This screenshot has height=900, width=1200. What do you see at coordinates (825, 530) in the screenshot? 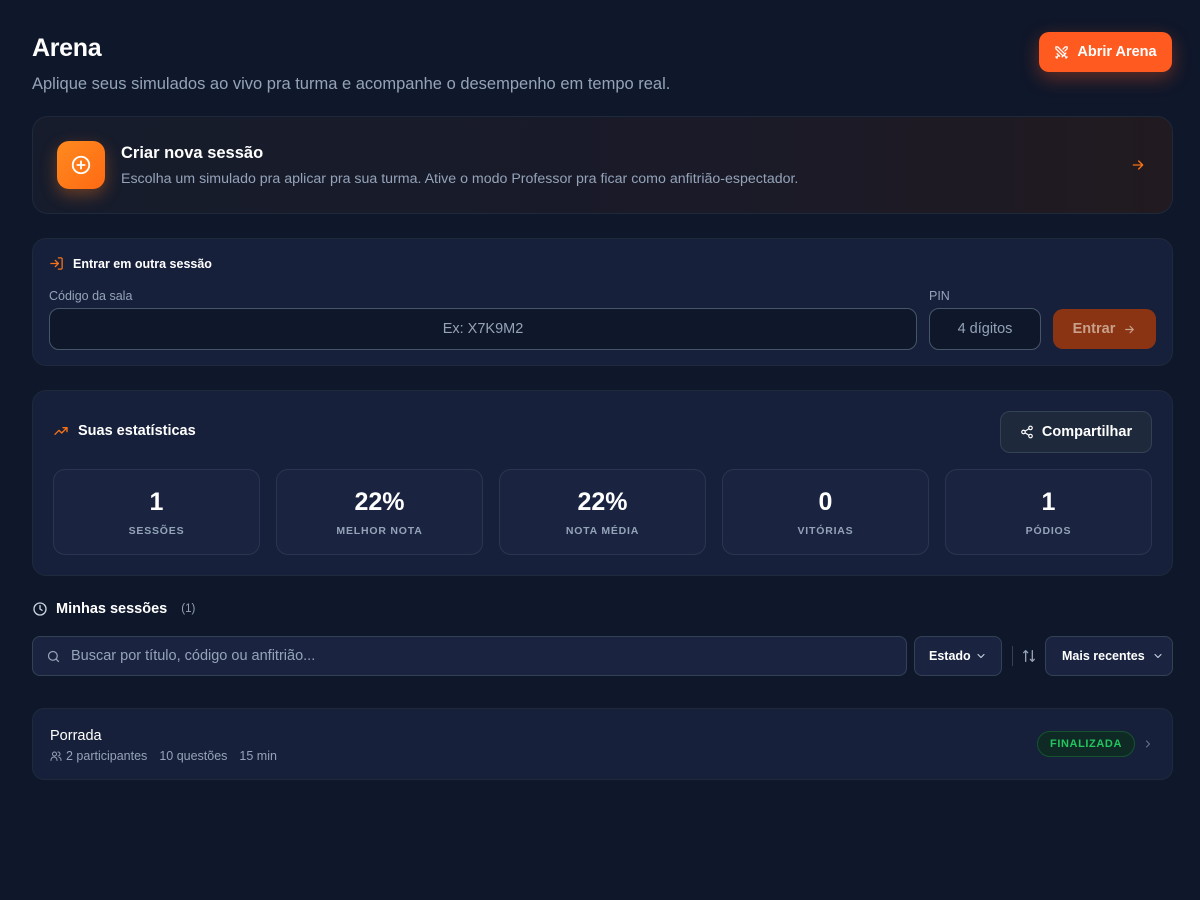
I see `stat-label: VITÓRIAS` at bounding box center [825, 530].